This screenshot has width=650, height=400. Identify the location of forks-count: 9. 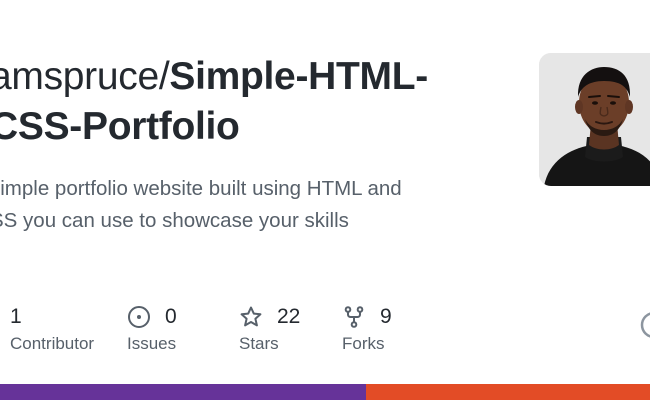
(386, 316).